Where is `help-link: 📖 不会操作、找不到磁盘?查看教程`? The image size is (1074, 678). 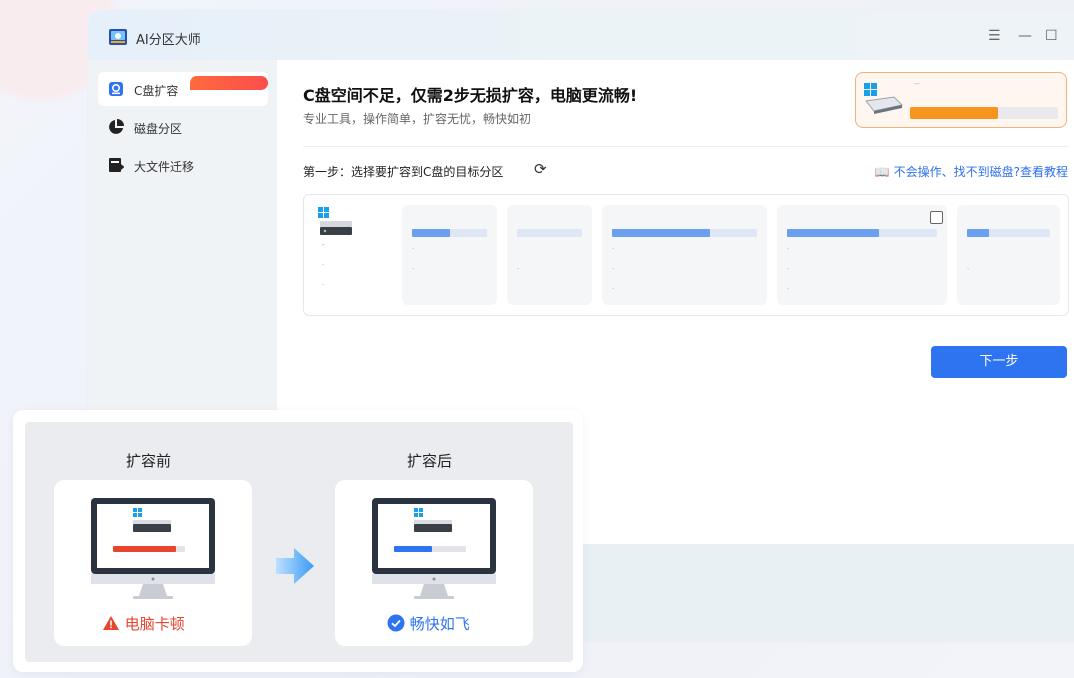 help-link: 📖 不会操作、找不到磁盘?查看教程 is located at coordinates (971, 171).